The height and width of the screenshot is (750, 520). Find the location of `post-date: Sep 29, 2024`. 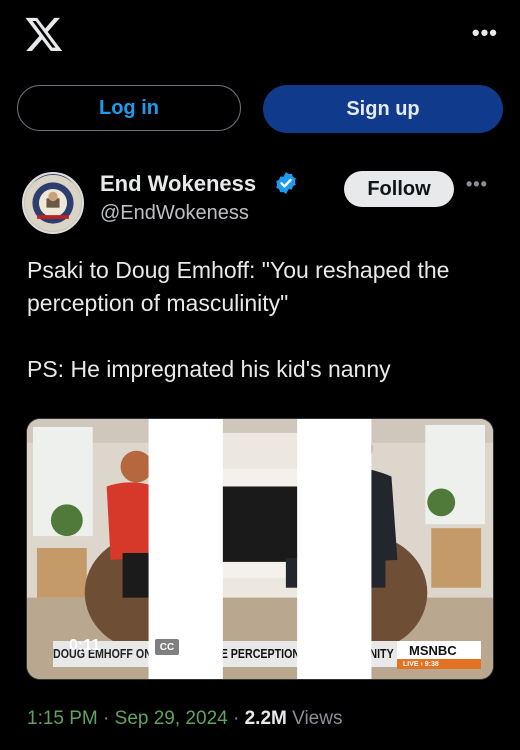

post-date: Sep 29, 2024 is located at coordinates (171, 718).